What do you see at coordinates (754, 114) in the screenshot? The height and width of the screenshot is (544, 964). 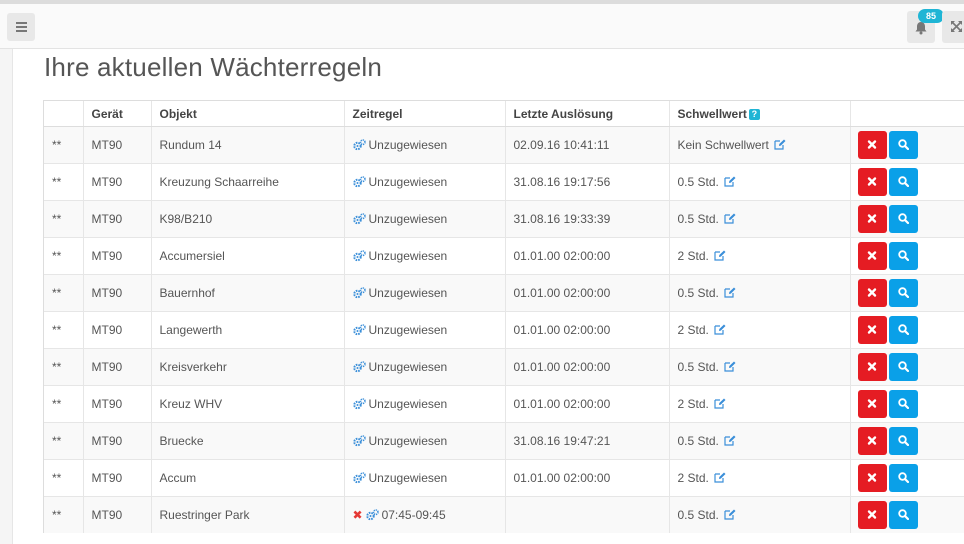 I see `help-icon: ?` at bounding box center [754, 114].